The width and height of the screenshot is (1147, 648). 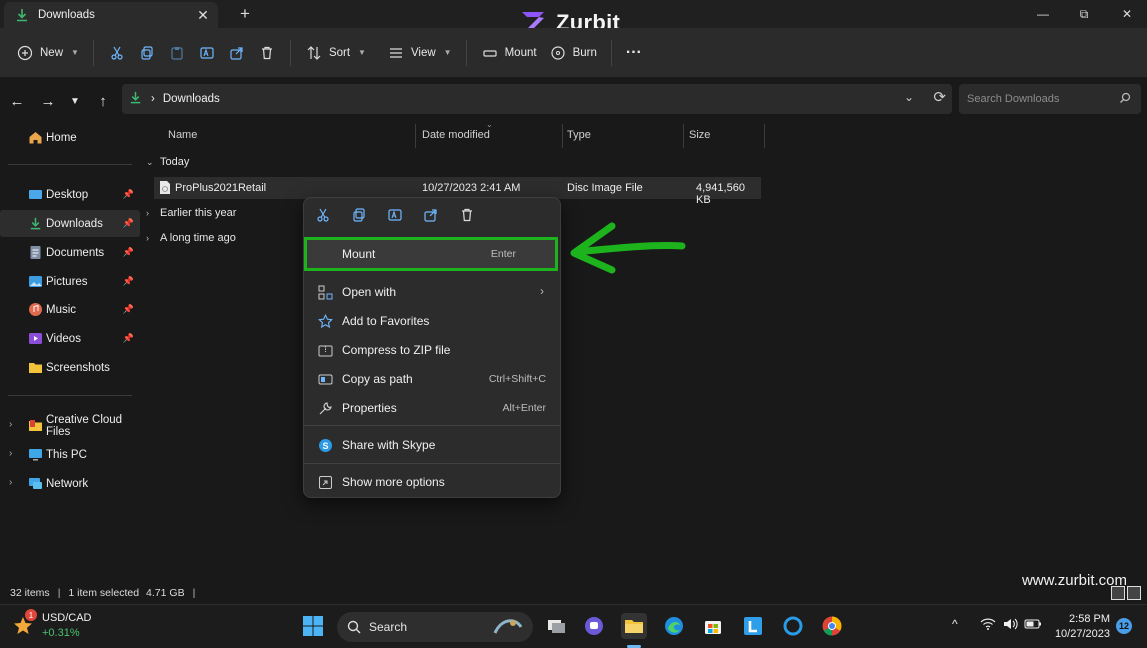 I want to click on letter-l-app-icon, so click(x=753, y=626).